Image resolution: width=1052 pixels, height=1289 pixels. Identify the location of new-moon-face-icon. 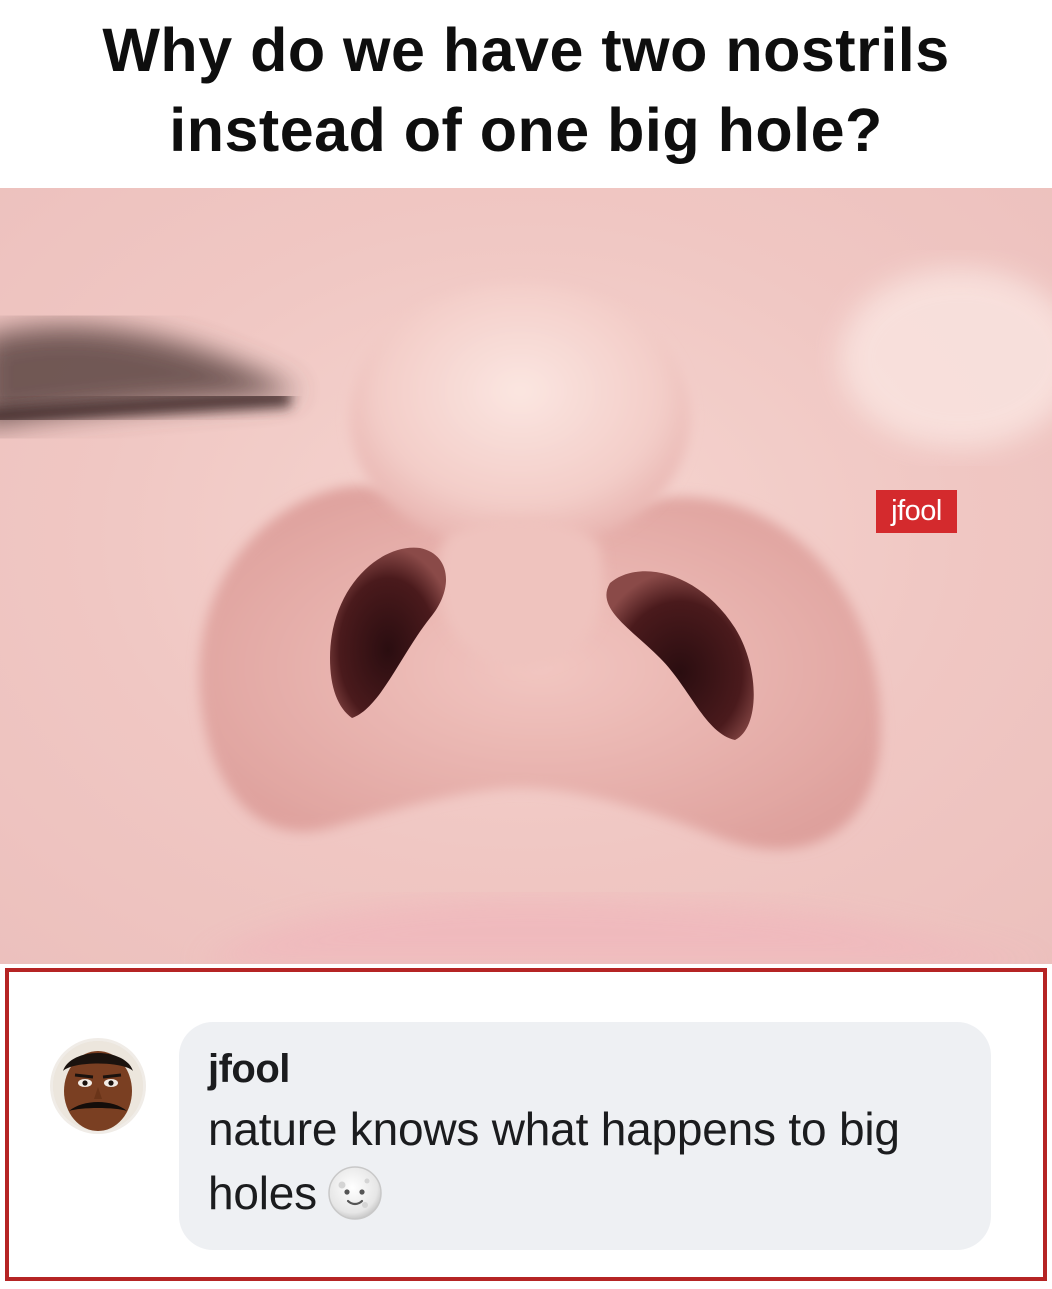
(355, 1193).